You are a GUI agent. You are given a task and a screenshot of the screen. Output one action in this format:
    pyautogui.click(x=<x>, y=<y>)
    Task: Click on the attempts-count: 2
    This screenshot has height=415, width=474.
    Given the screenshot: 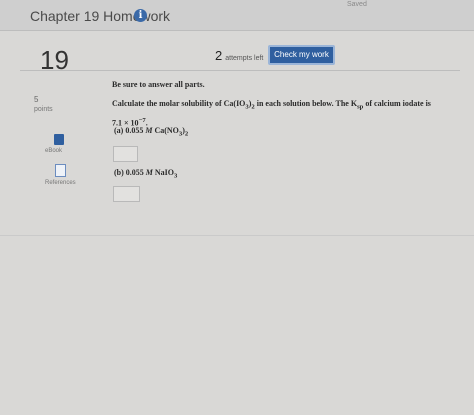 What is the action you would take?
    pyautogui.click(x=219, y=55)
    